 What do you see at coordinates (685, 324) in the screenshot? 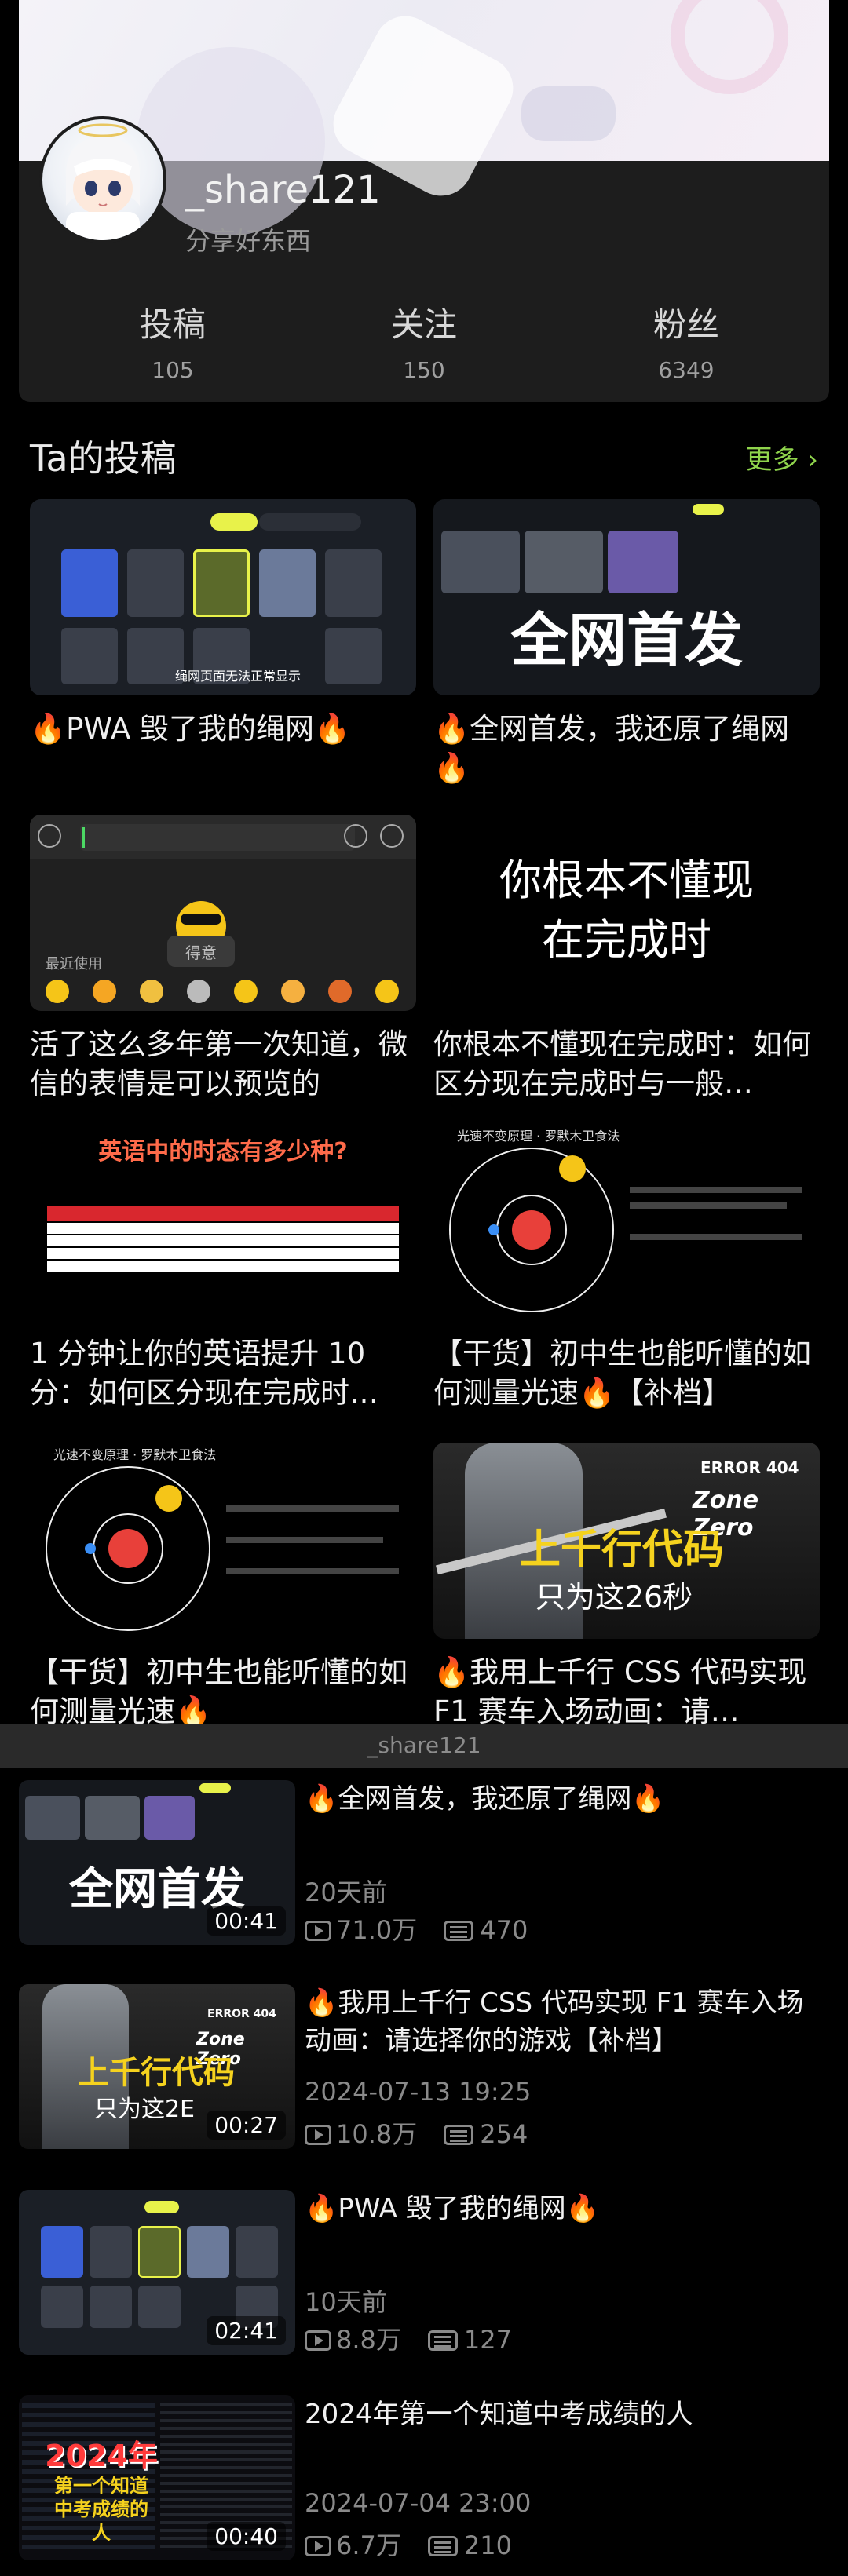
I see `stat-label: 粉丝` at bounding box center [685, 324].